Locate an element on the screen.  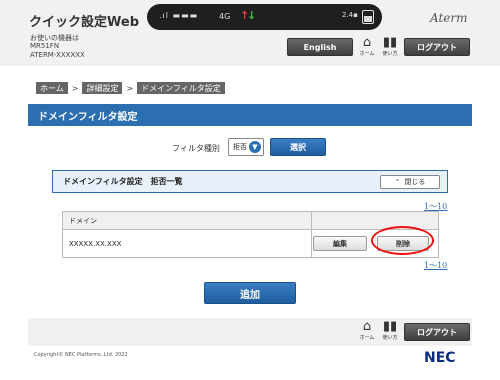
device-ssid: ATERM-XXXXXX is located at coordinates (57, 55).